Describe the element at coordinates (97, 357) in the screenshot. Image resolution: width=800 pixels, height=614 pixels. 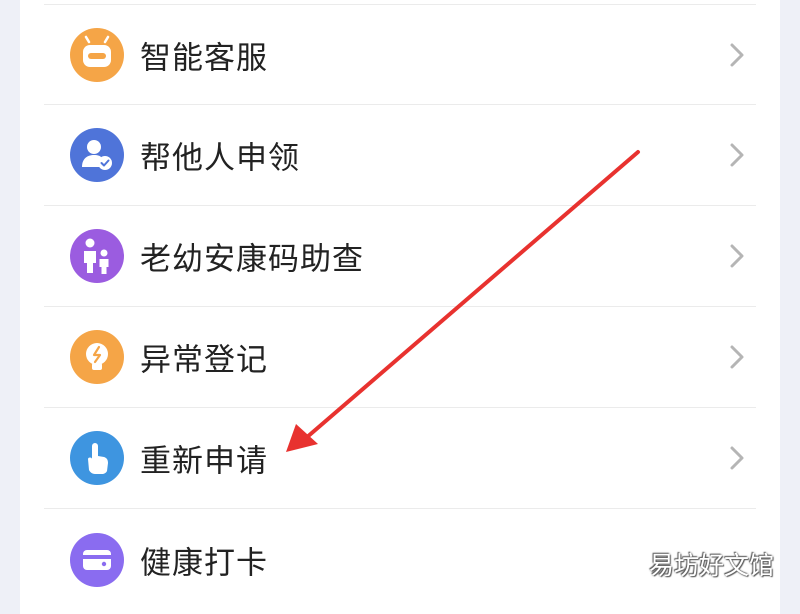
I see `lightbulb-icon` at that location.